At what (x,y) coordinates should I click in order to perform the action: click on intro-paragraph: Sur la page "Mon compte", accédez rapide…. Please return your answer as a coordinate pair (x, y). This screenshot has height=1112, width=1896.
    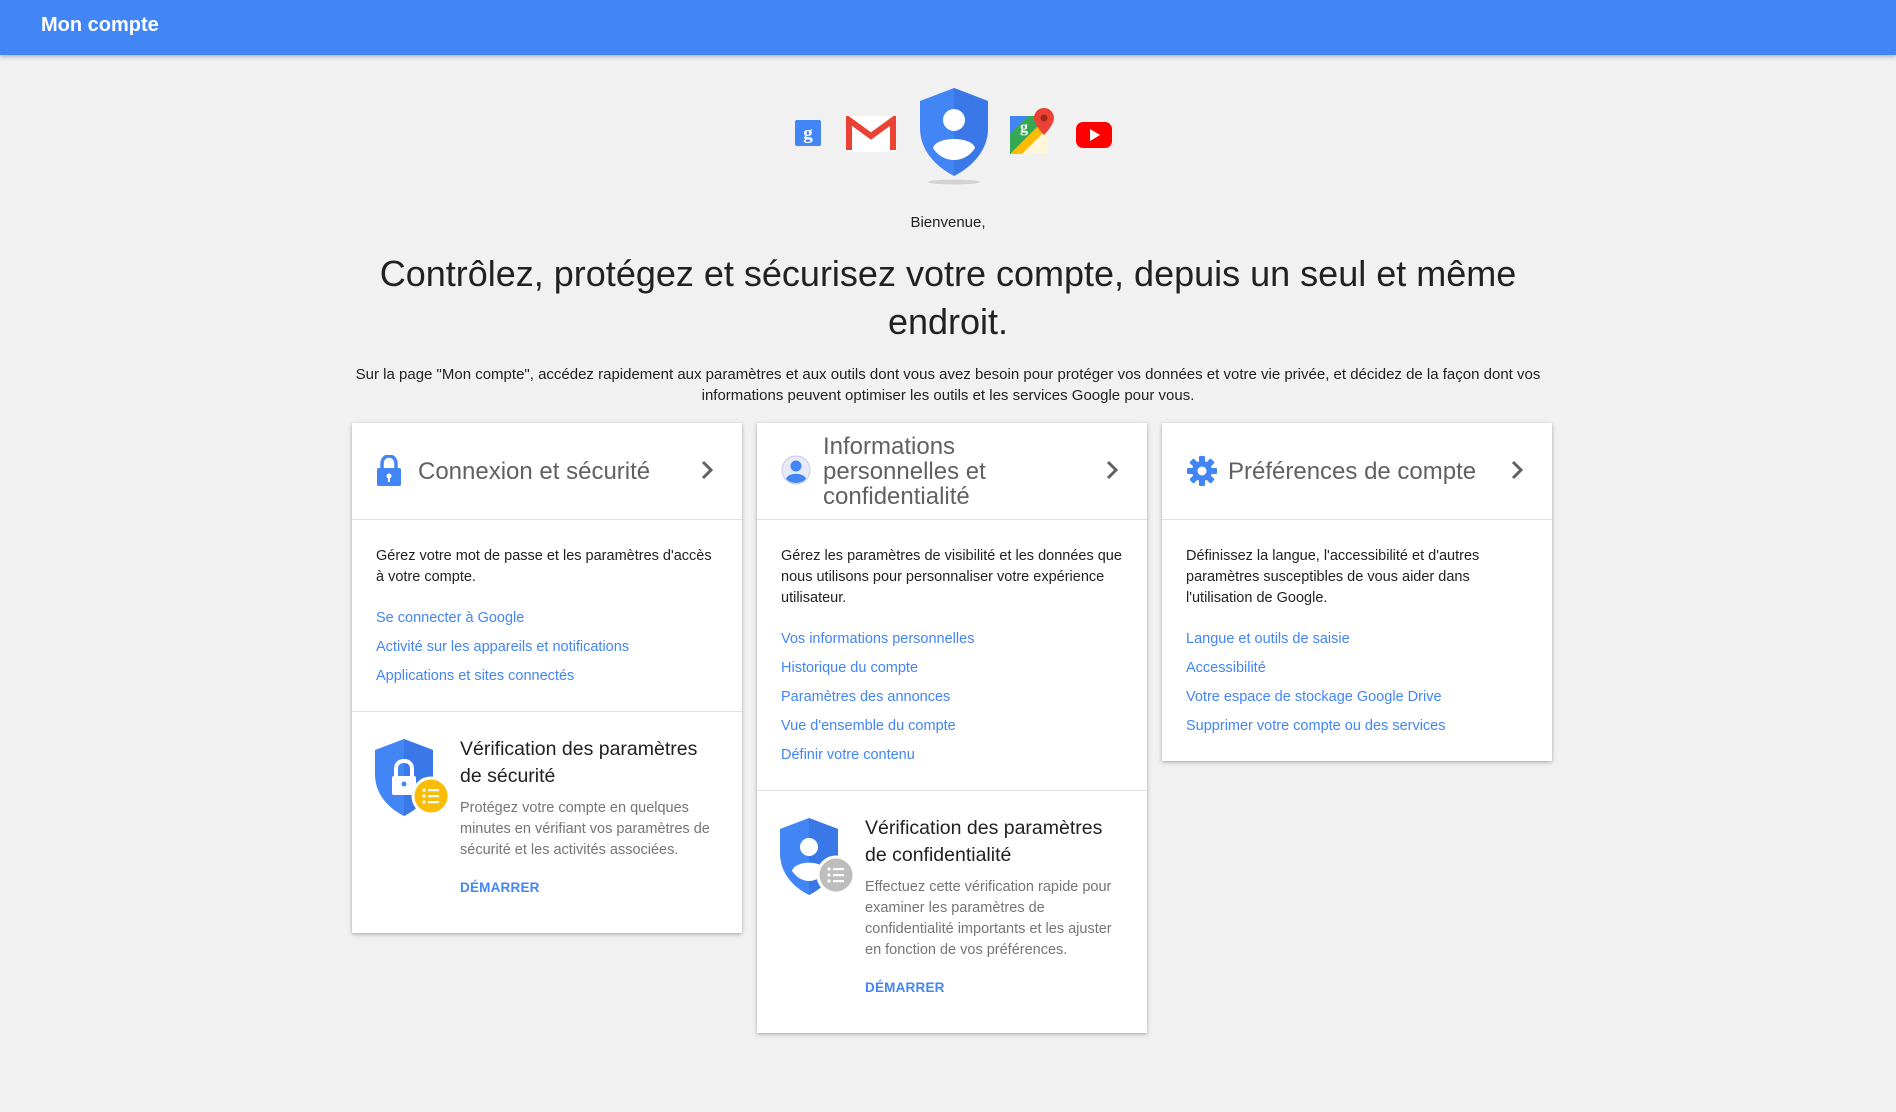
    Looking at the image, I should click on (948, 385).